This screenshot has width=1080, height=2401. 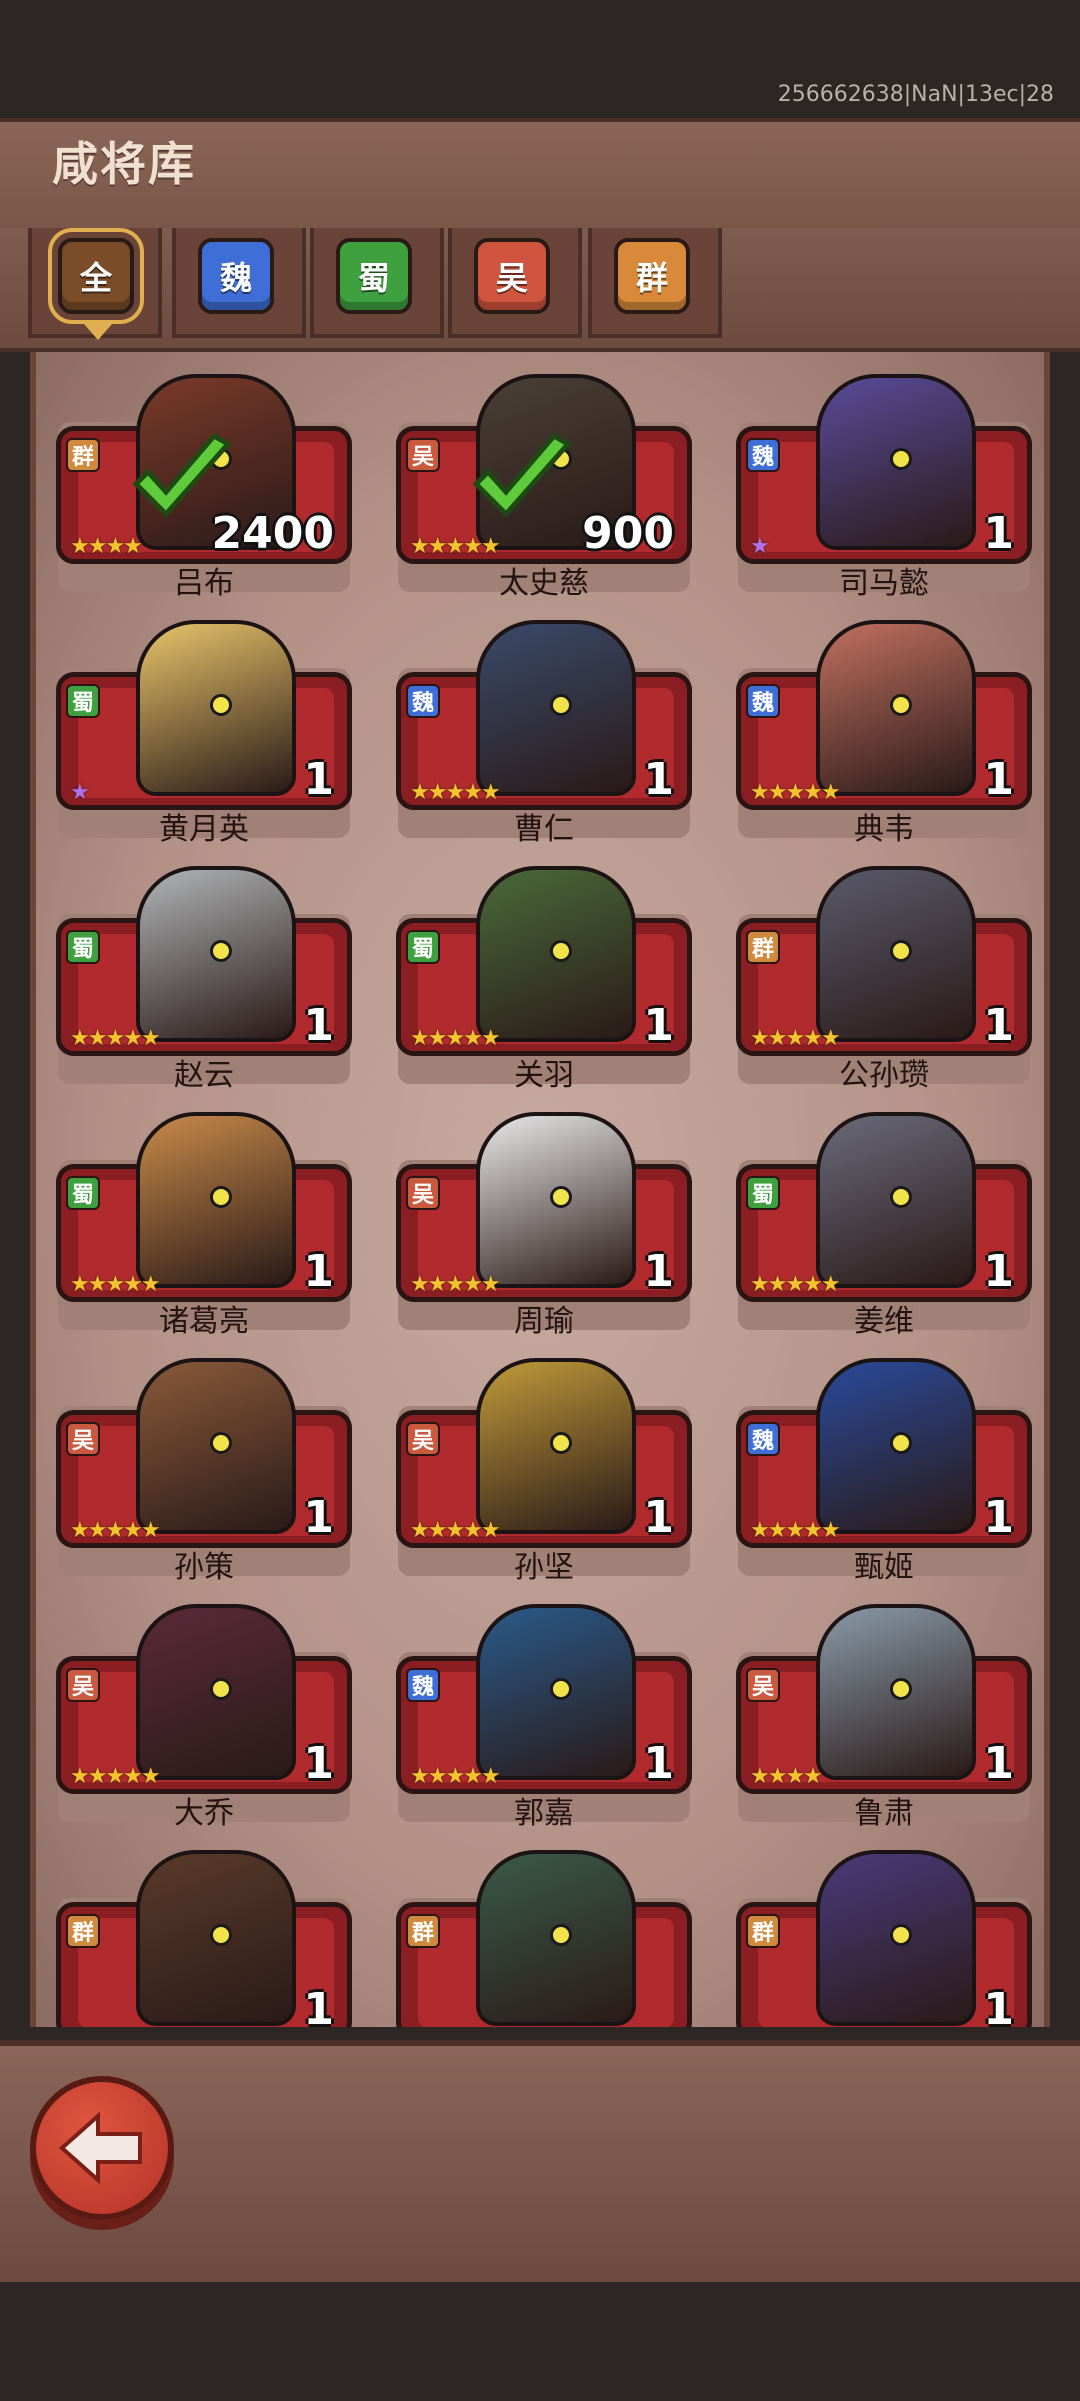 I want to click on hero-card: 蜀 ★★★★★ 1 诸葛亮, so click(x=204, y=1219).